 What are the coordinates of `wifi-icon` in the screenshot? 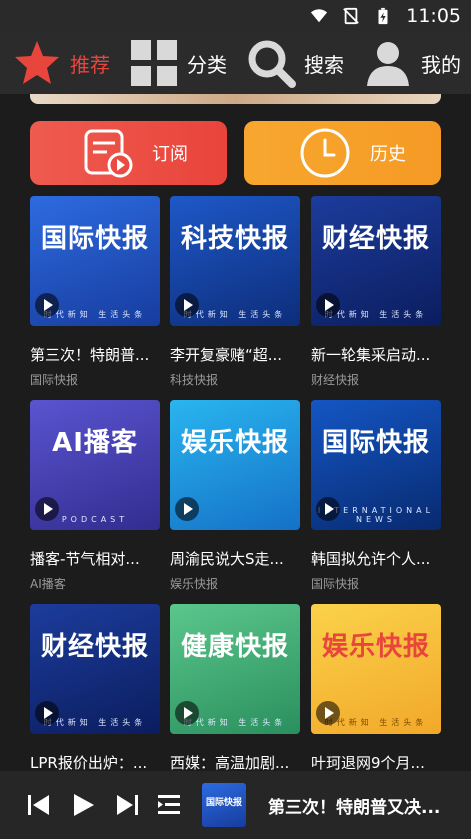 It's located at (319, 16).